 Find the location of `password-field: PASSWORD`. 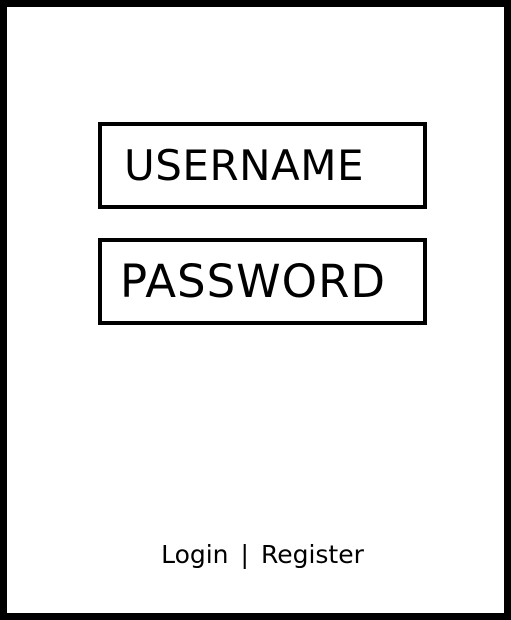

password-field: PASSWORD is located at coordinates (262, 281).